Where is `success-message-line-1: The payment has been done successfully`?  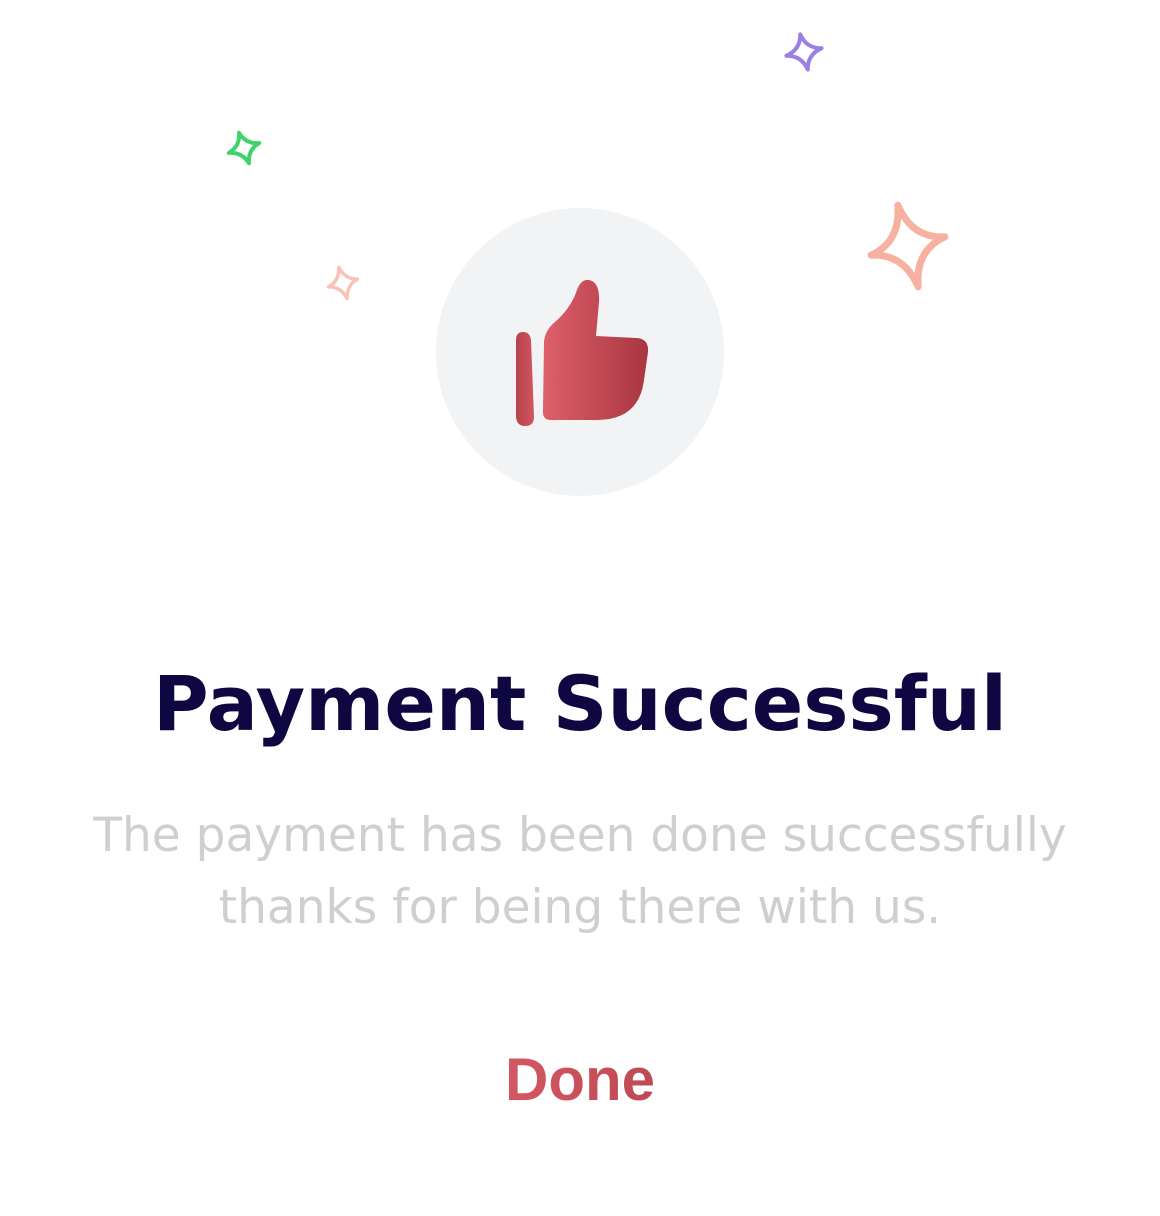
success-message-line-1: The payment has been done successfully is located at coordinates (580, 835).